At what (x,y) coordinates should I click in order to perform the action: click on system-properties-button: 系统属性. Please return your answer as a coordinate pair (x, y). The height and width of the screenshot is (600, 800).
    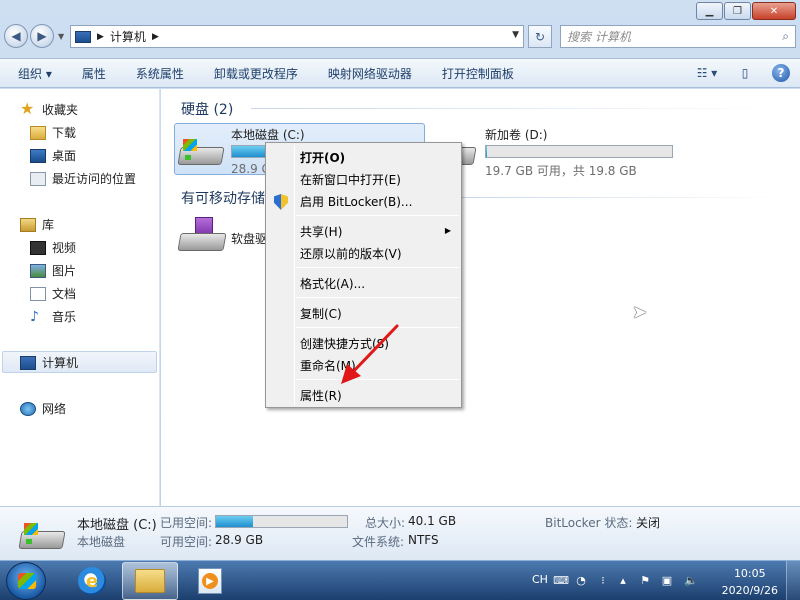
    Looking at the image, I should click on (160, 73).